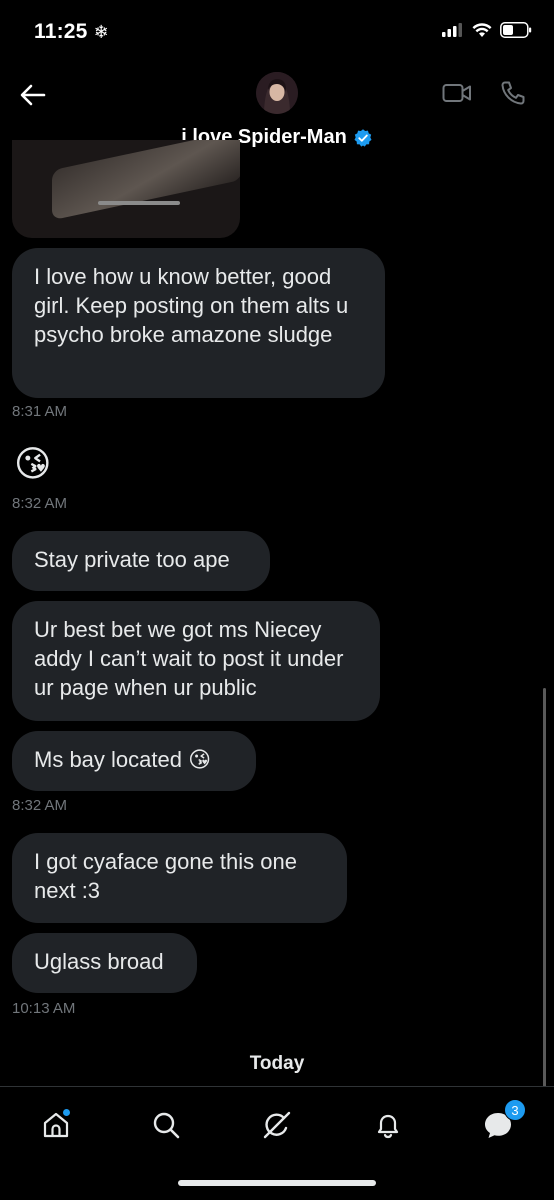 This screenshot has width=554, height=1200. I want to click on message-bubble: Uglass broad, so click(104, 963).